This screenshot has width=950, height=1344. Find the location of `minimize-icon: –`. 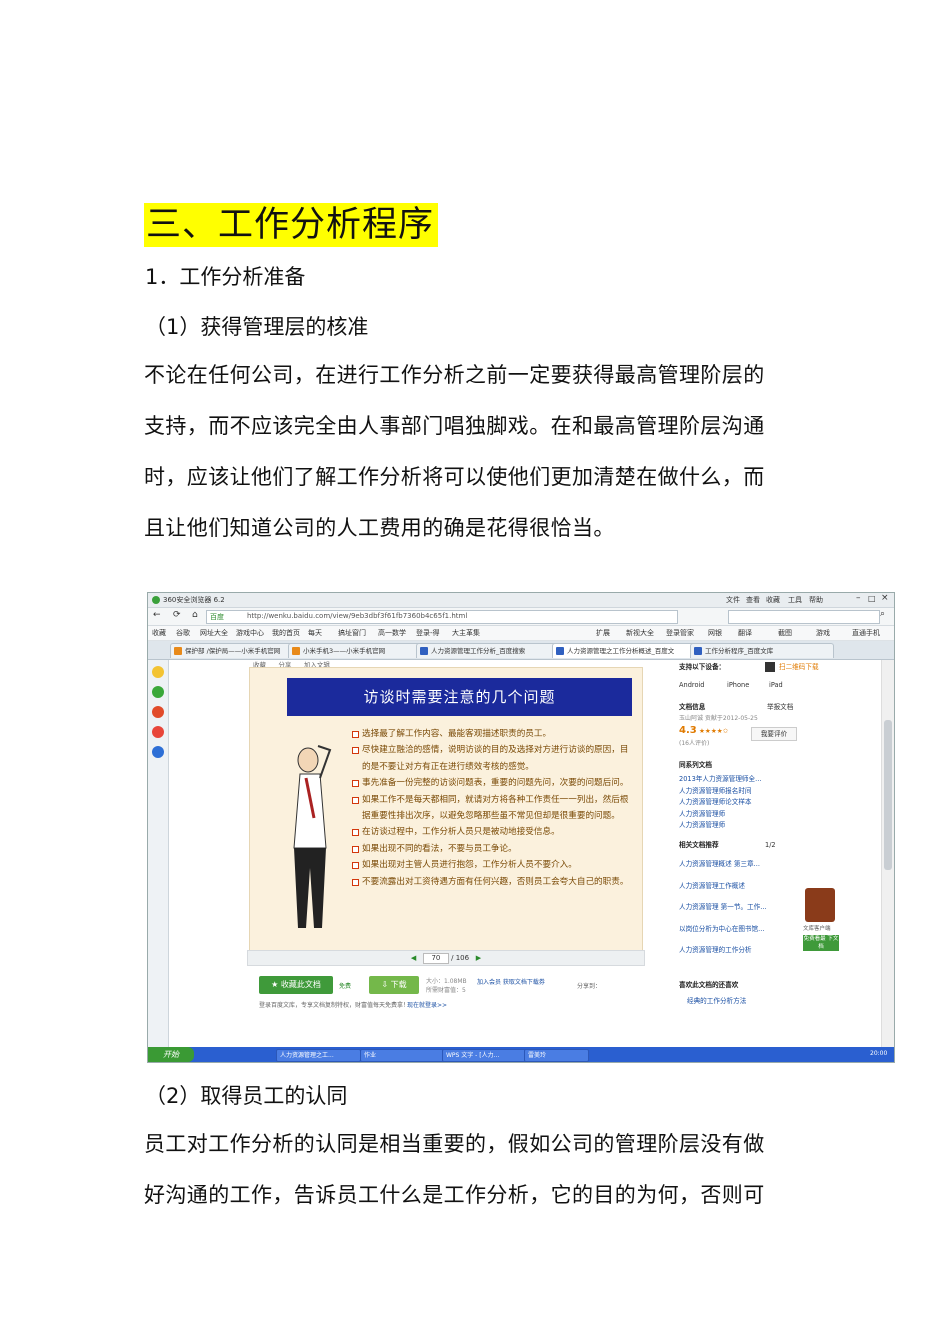

minimize-icon: – is located at coordinates (858, 598).